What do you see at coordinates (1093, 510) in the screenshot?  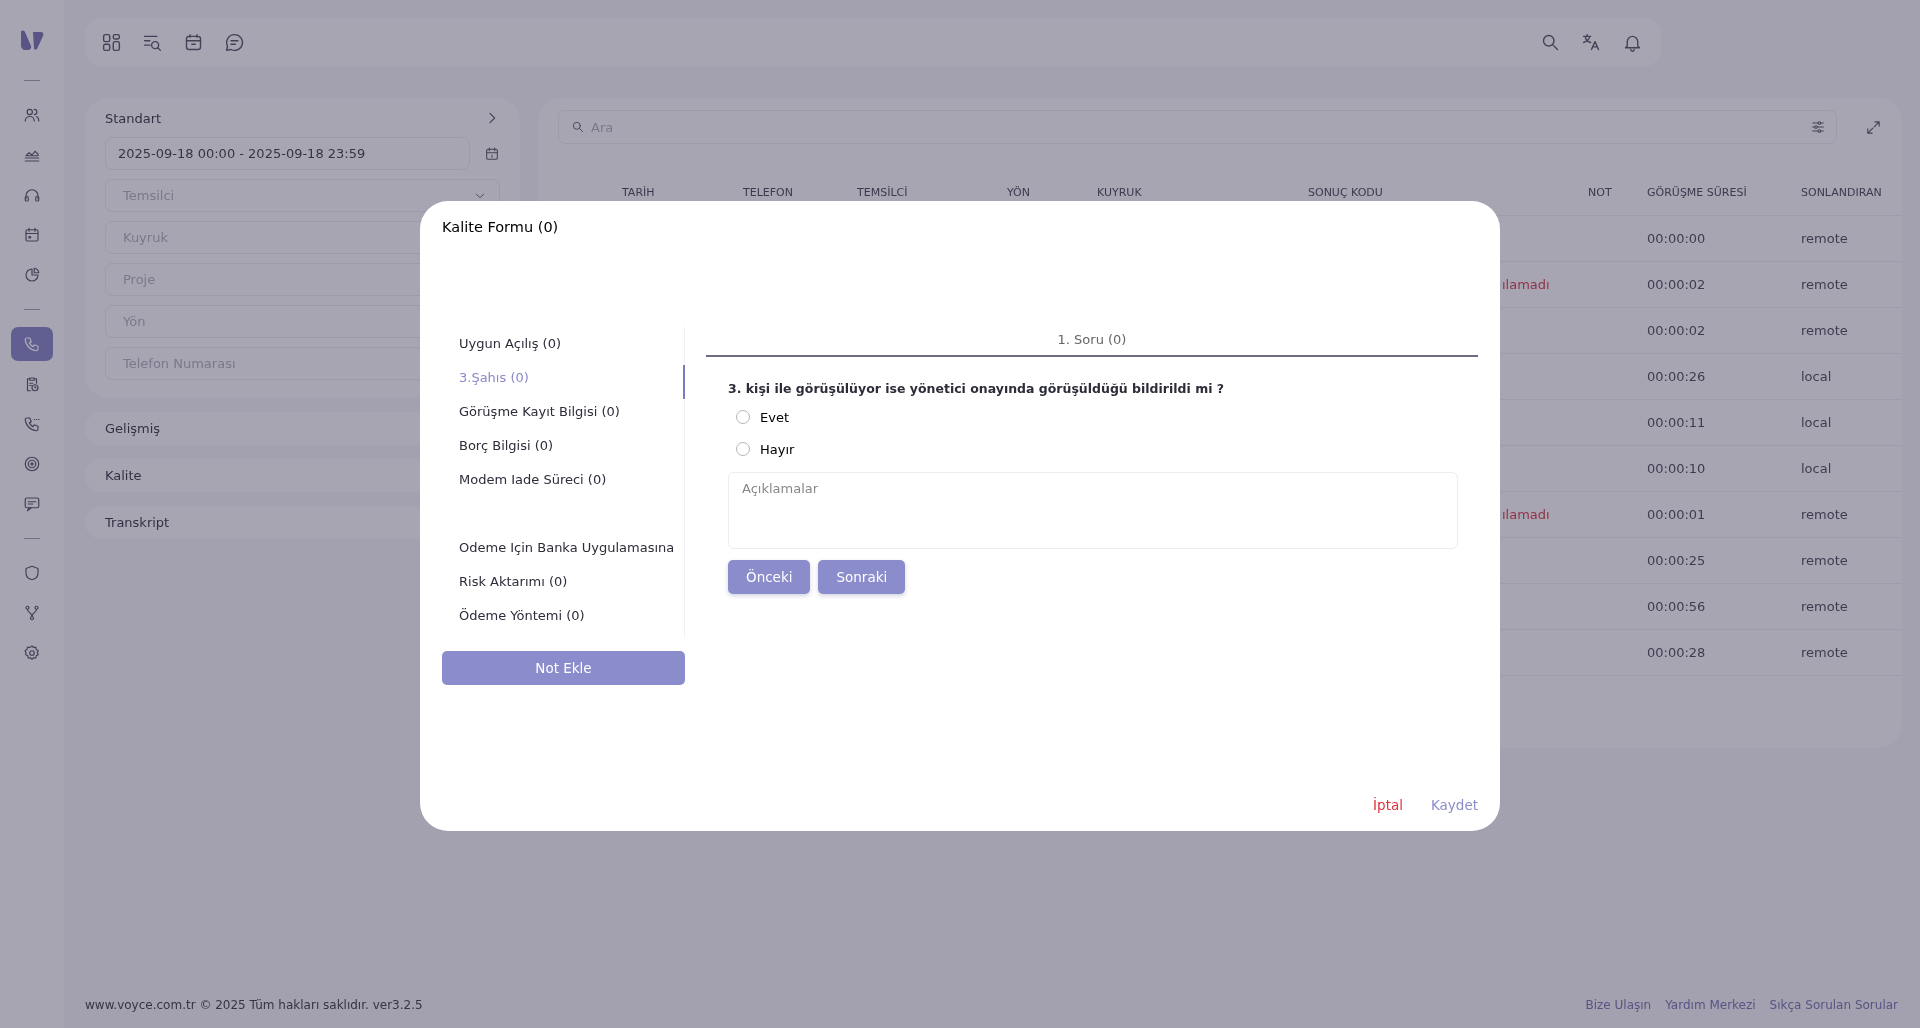 I see `comment-field: Açıklamalar` at bounding box center [1093, 510].